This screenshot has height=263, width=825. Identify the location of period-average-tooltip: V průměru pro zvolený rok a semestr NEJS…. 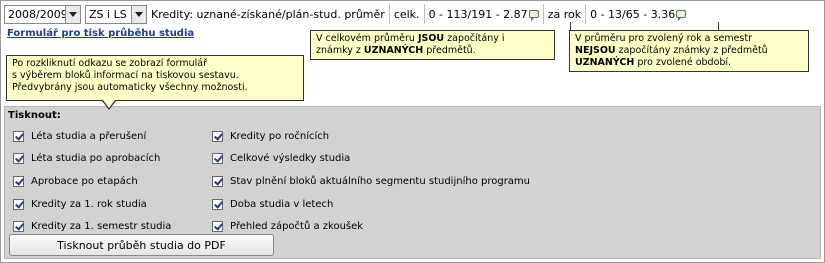
(689, 51).